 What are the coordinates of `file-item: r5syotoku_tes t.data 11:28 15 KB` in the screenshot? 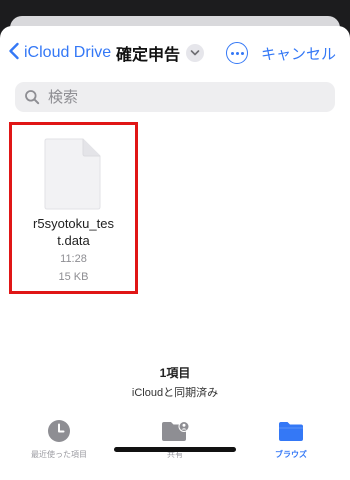 It's located at (73, 208).